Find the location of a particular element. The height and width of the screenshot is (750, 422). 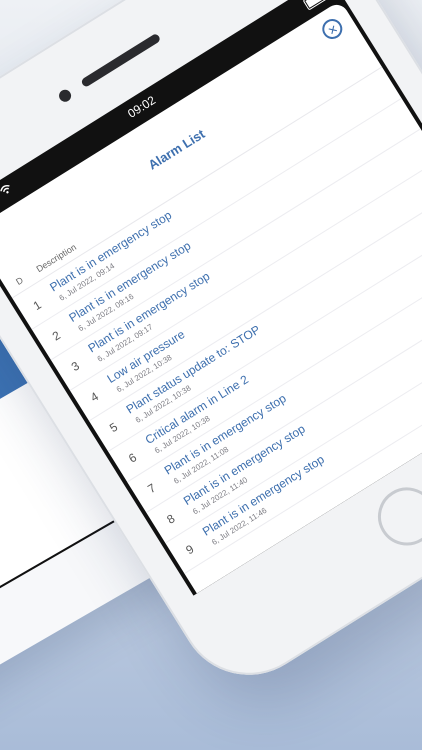

front-camera is located at coordinates (65, 96).